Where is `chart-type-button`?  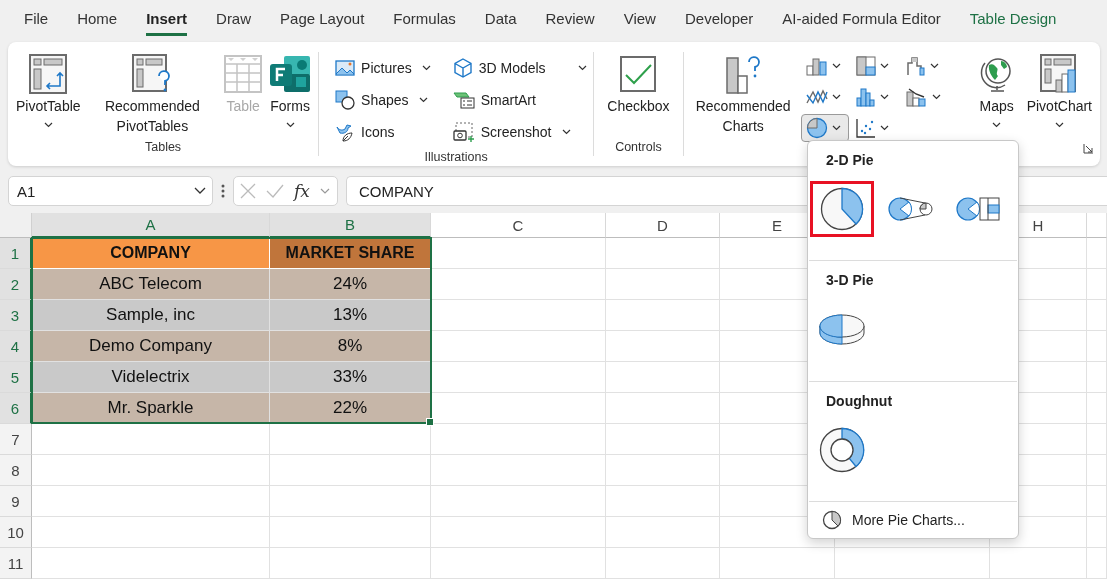
chart-type-button is located at coordinates (824, 128).